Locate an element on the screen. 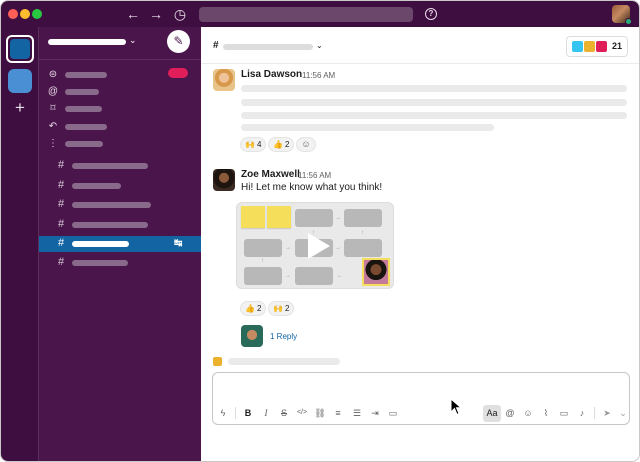  mention-icon: @ is located at coordinates (510, 413).